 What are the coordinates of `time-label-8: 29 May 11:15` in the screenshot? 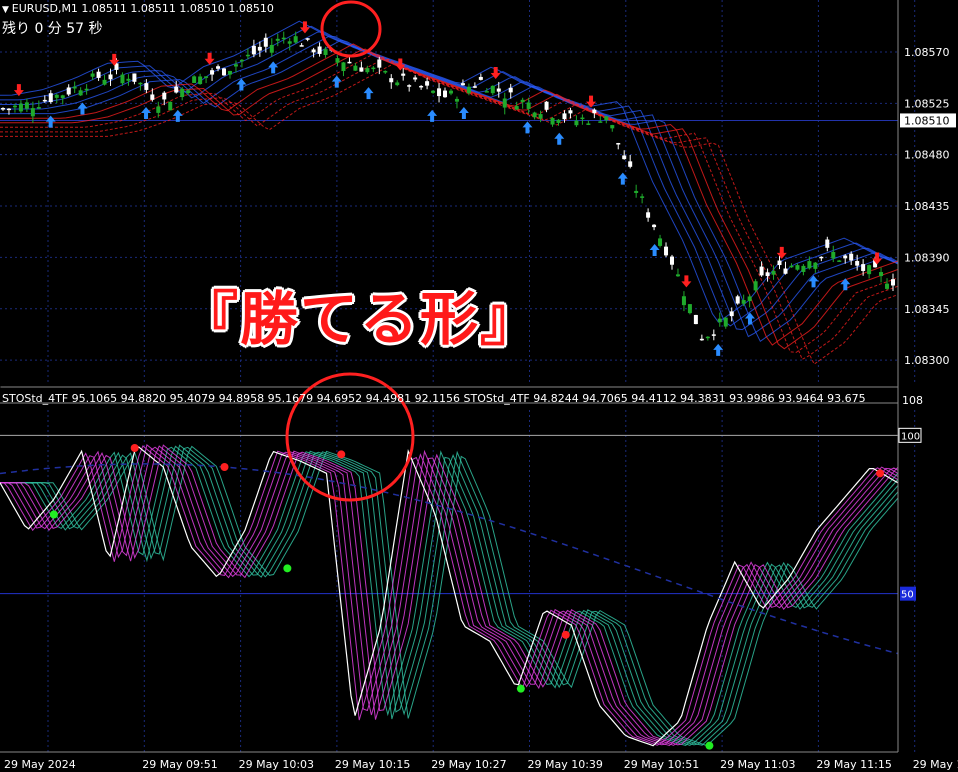 It's located at (853, 764).